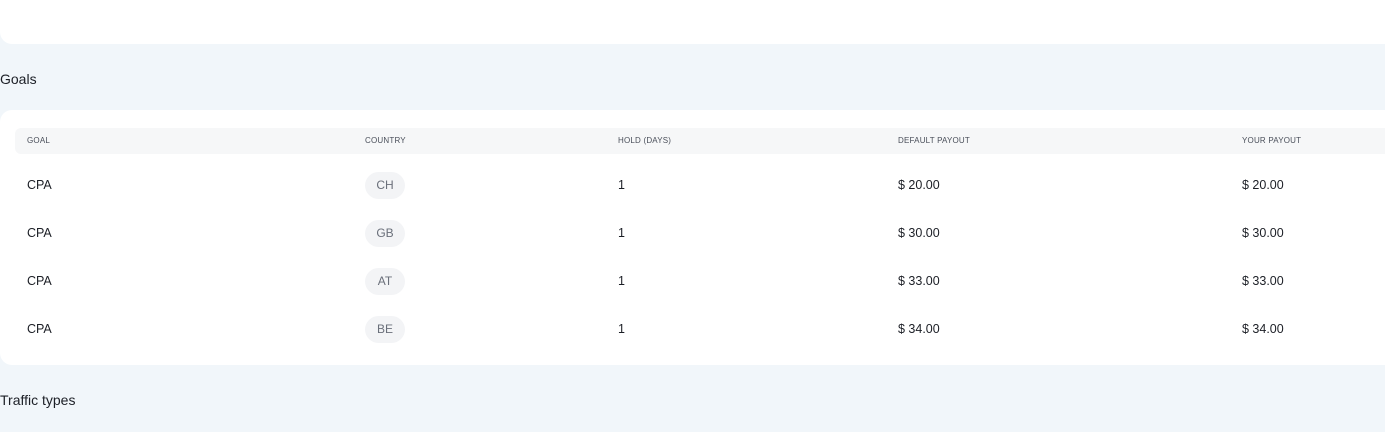  I want to click on header-hold-days: HOLD (DAYS), so click(644, 141).